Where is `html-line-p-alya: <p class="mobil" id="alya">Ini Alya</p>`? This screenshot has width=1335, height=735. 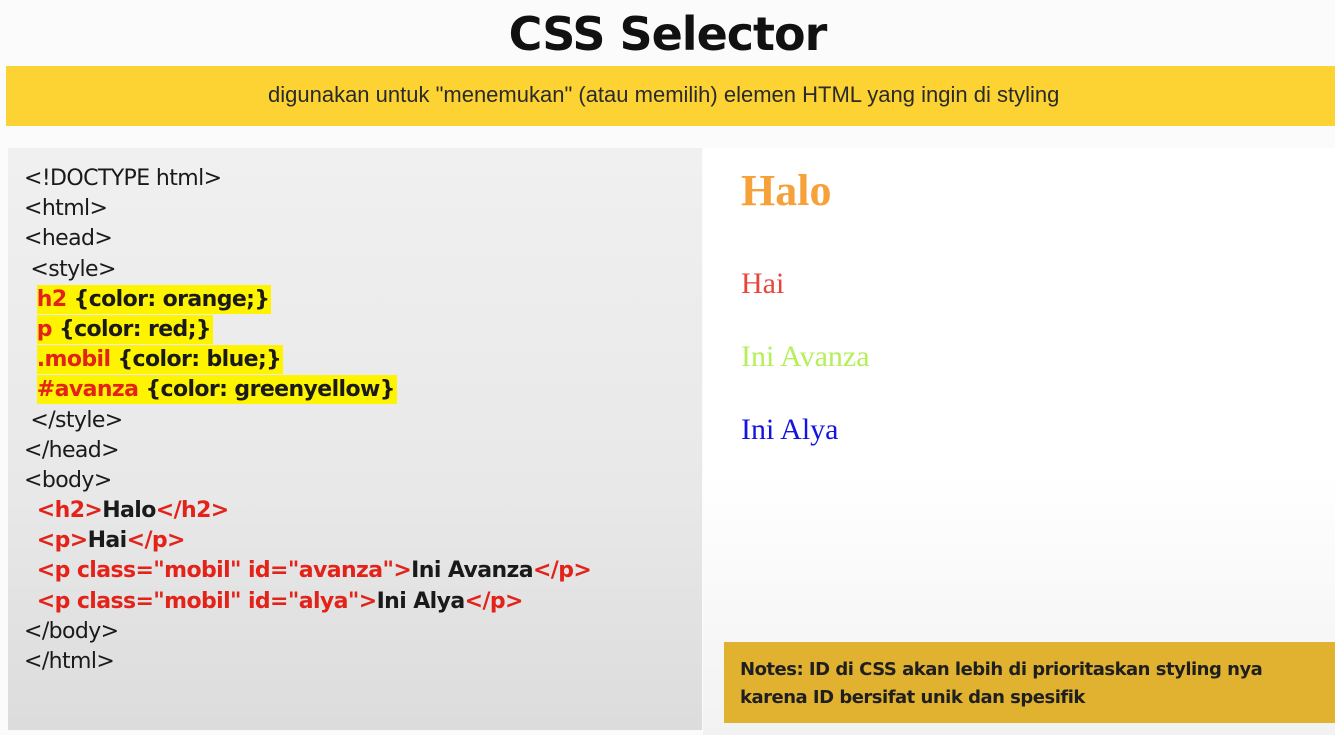 html-line-p-alya: <p class="mobil" id="alya">Ini Alya</p> is located at coordinates (307, 602).